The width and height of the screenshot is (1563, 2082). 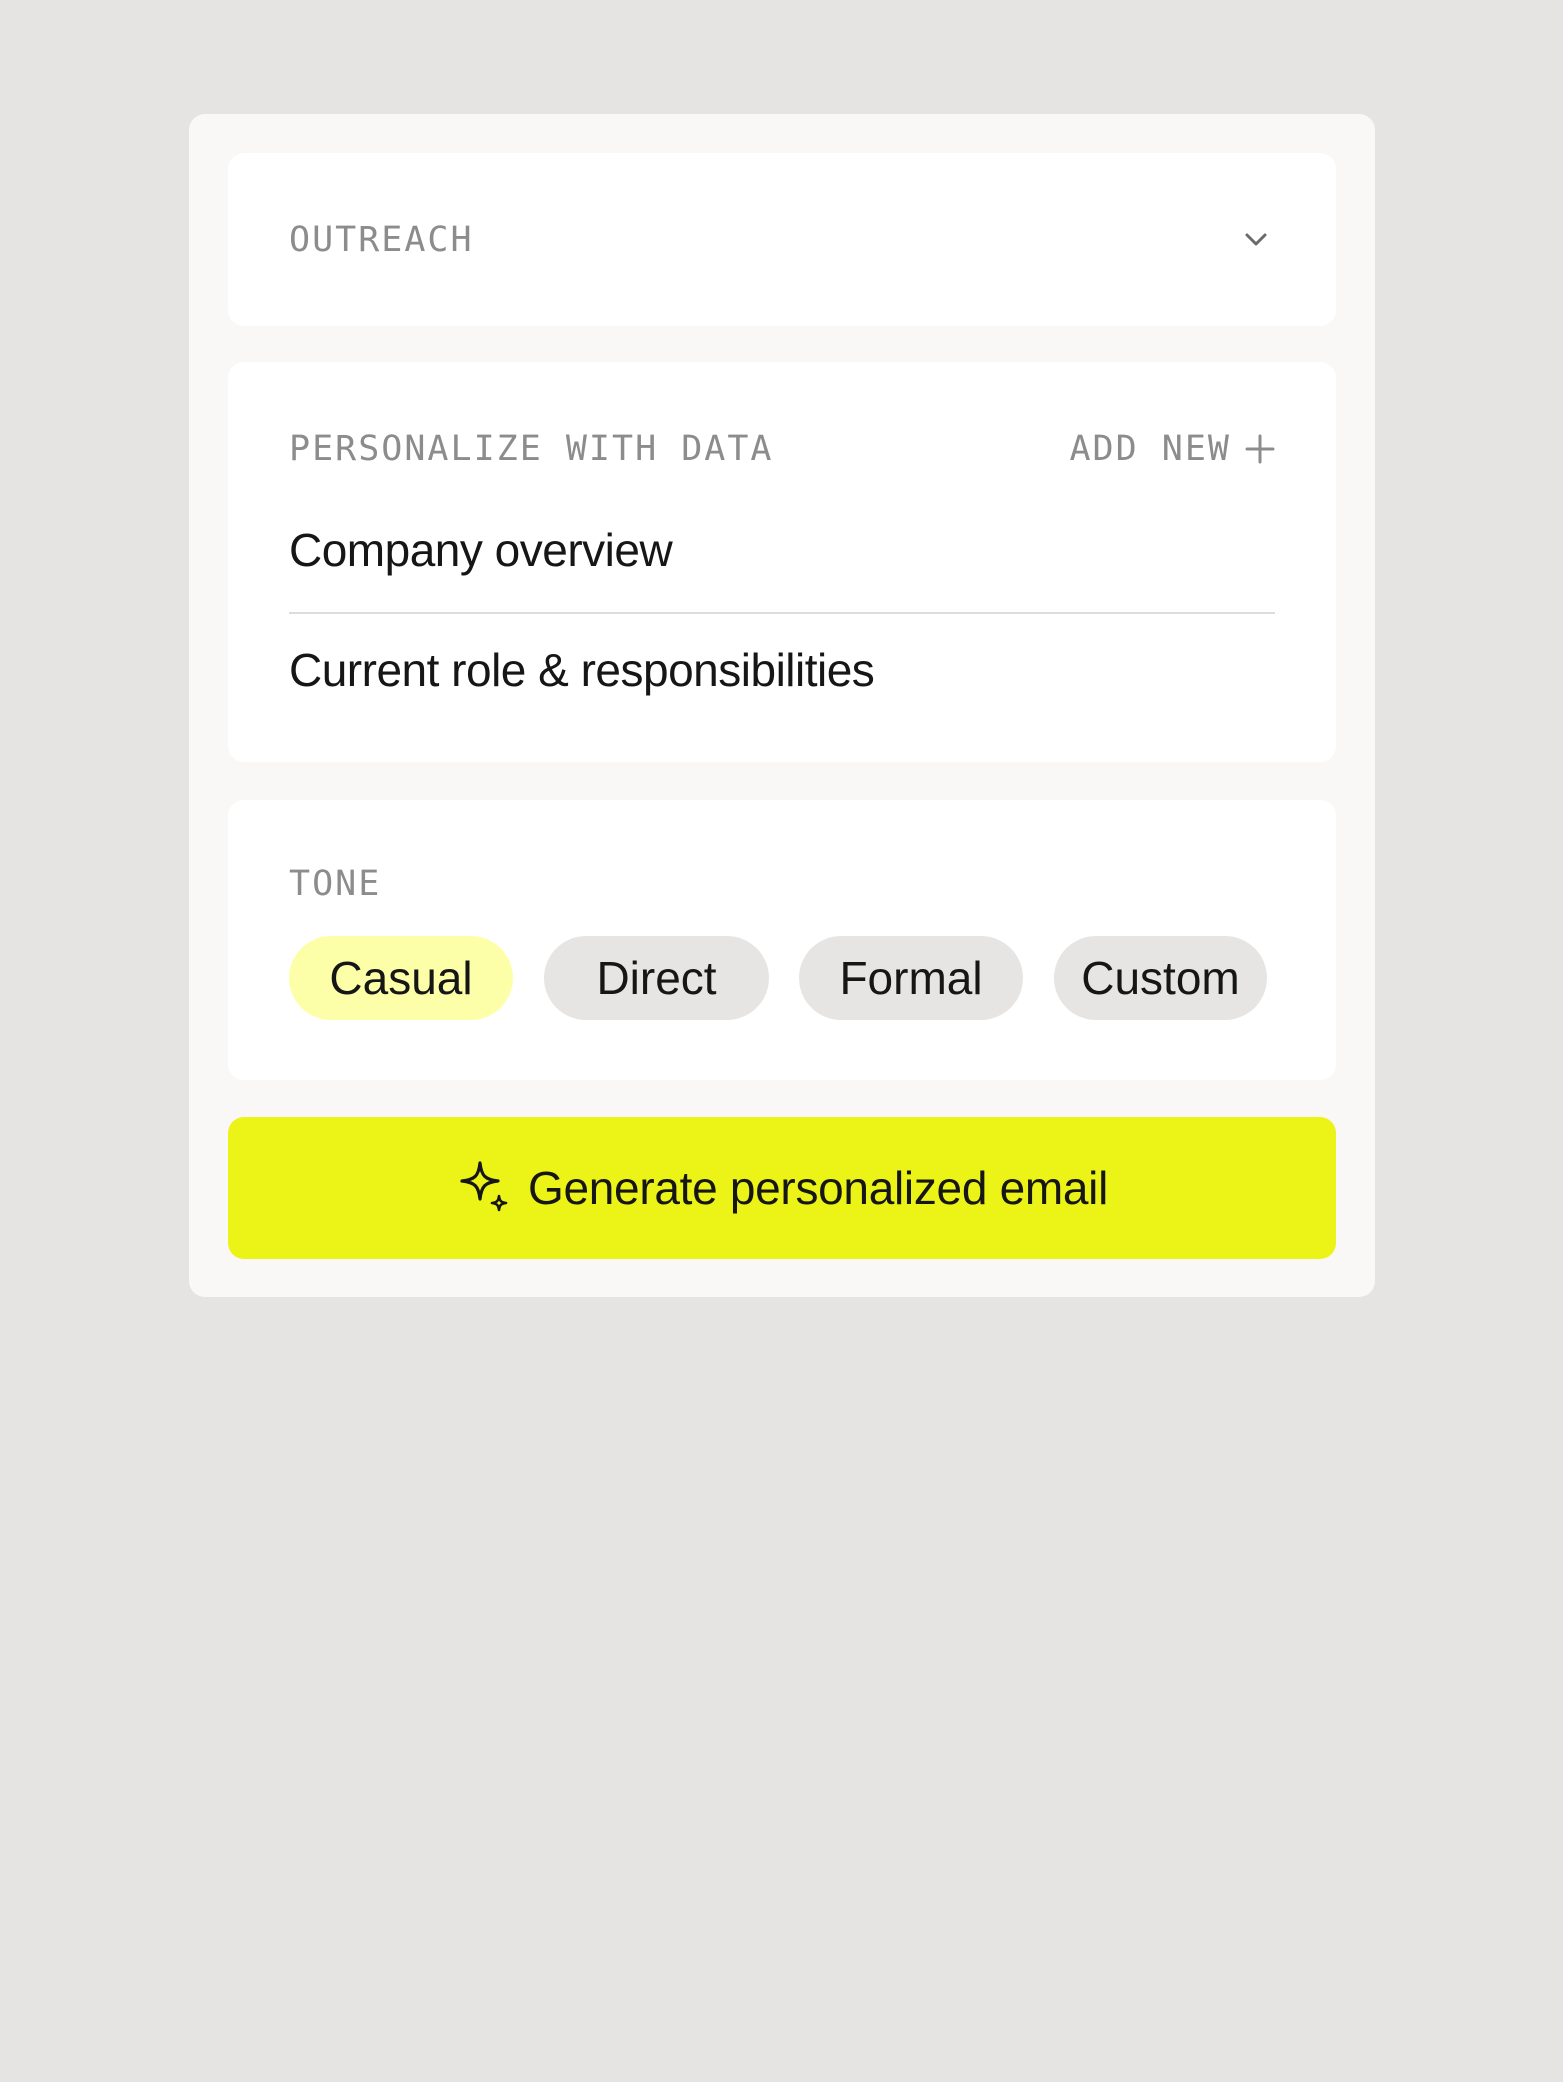 I want to click on chevron-down-icon, so click(x=1256, y=239).